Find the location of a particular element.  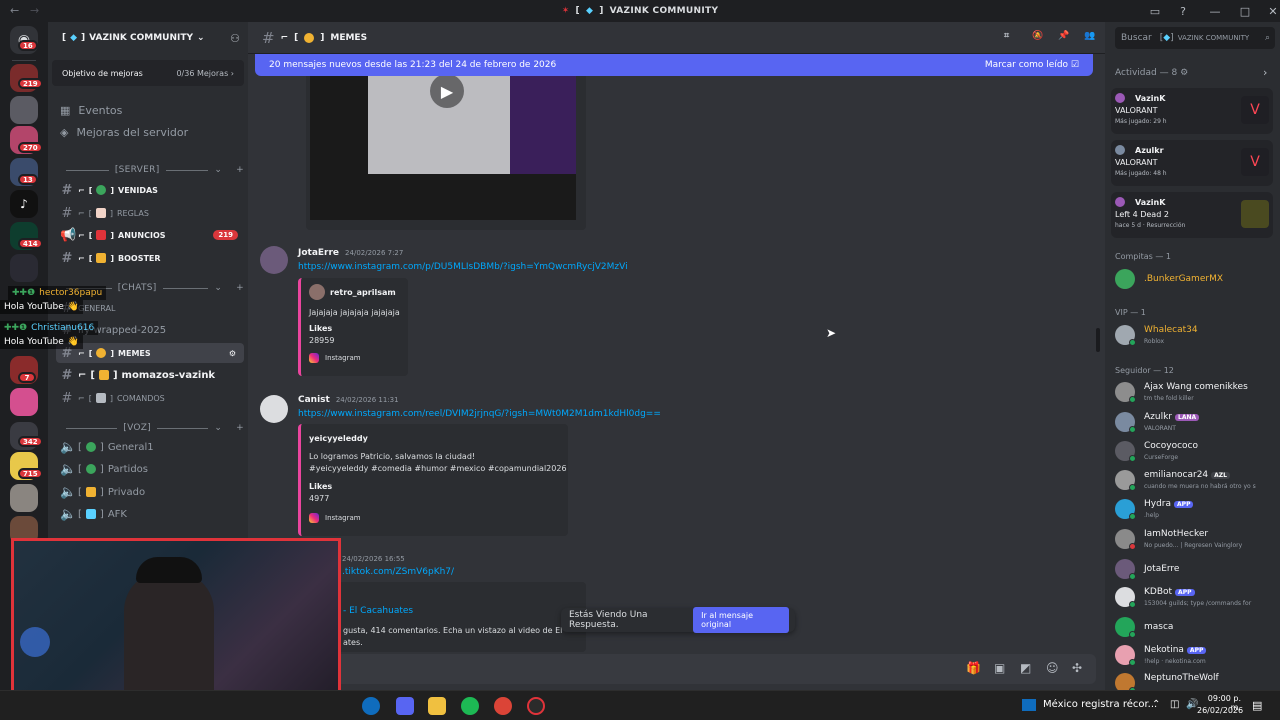

voice-channel-general1: 🔈[] General1 is located at coordinates (150, 447).